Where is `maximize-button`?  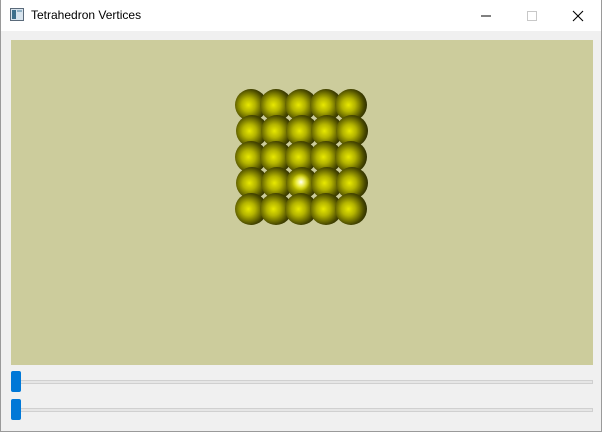
maximize-button is located at coordinates (532, 15).